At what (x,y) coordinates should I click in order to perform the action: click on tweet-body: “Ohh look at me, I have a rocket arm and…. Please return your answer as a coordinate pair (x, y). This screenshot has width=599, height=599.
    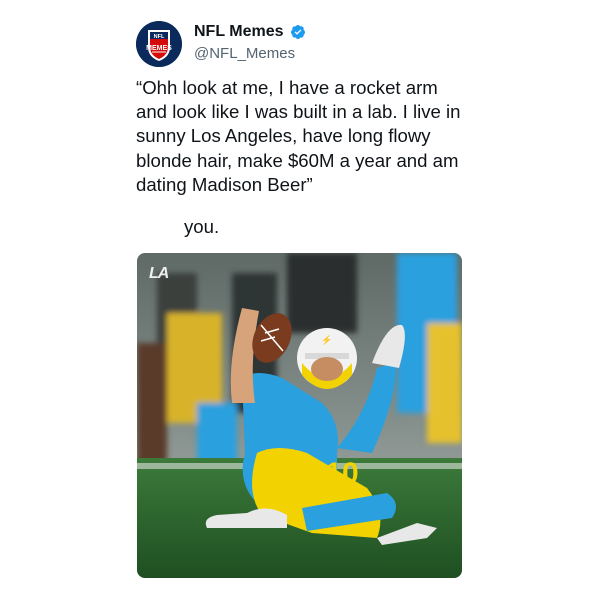
    Looking at the image, I should click on (298, 136).